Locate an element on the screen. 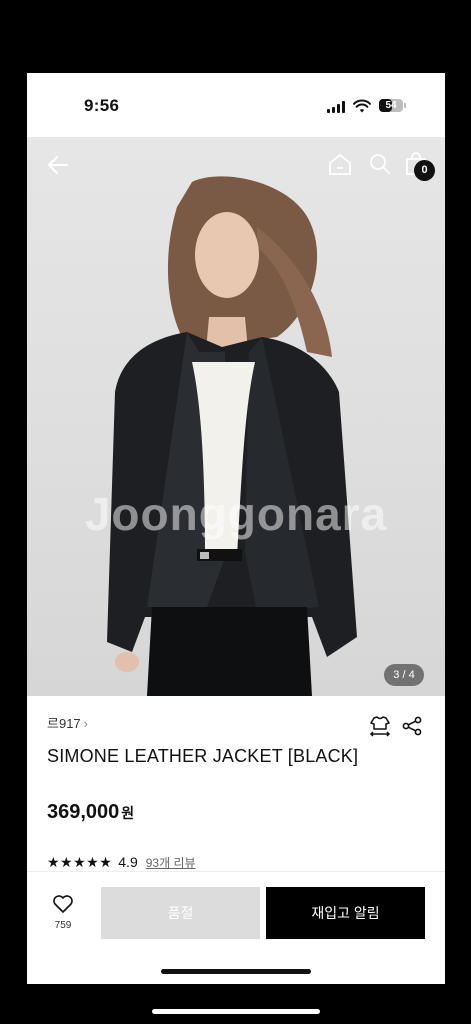 This screenshot has height=1024, width=471. heart-icon is located at coordinates (63, 904).